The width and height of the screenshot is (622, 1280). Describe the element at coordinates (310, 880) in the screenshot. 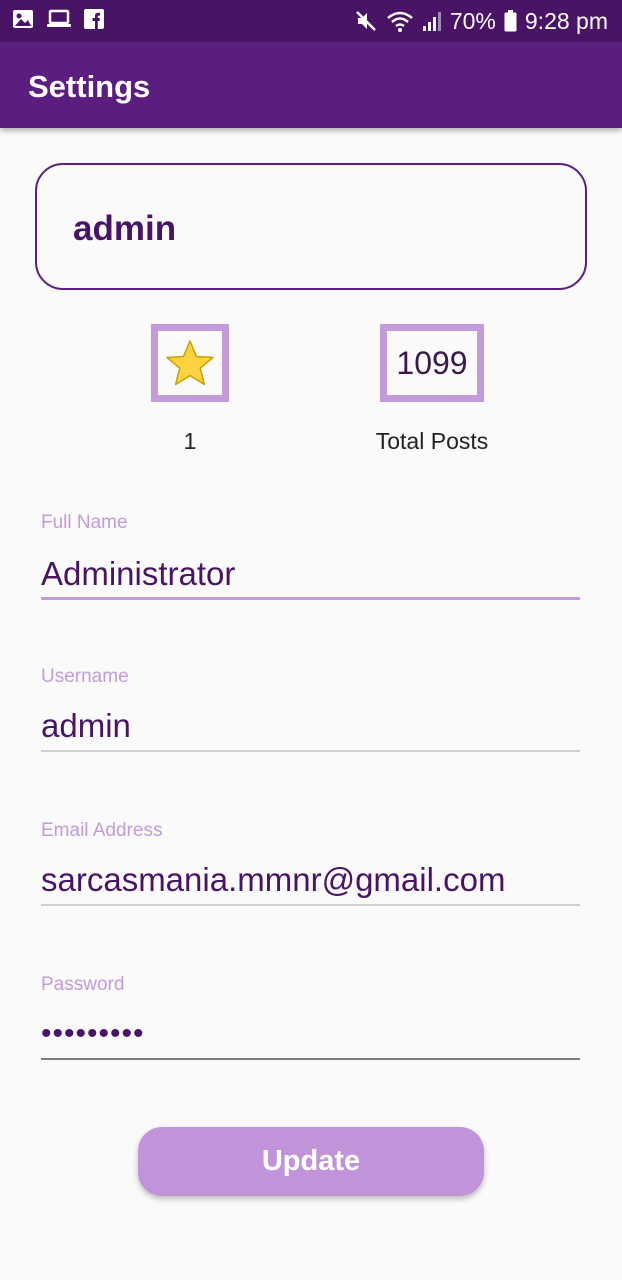

I see `email-input` at that location.